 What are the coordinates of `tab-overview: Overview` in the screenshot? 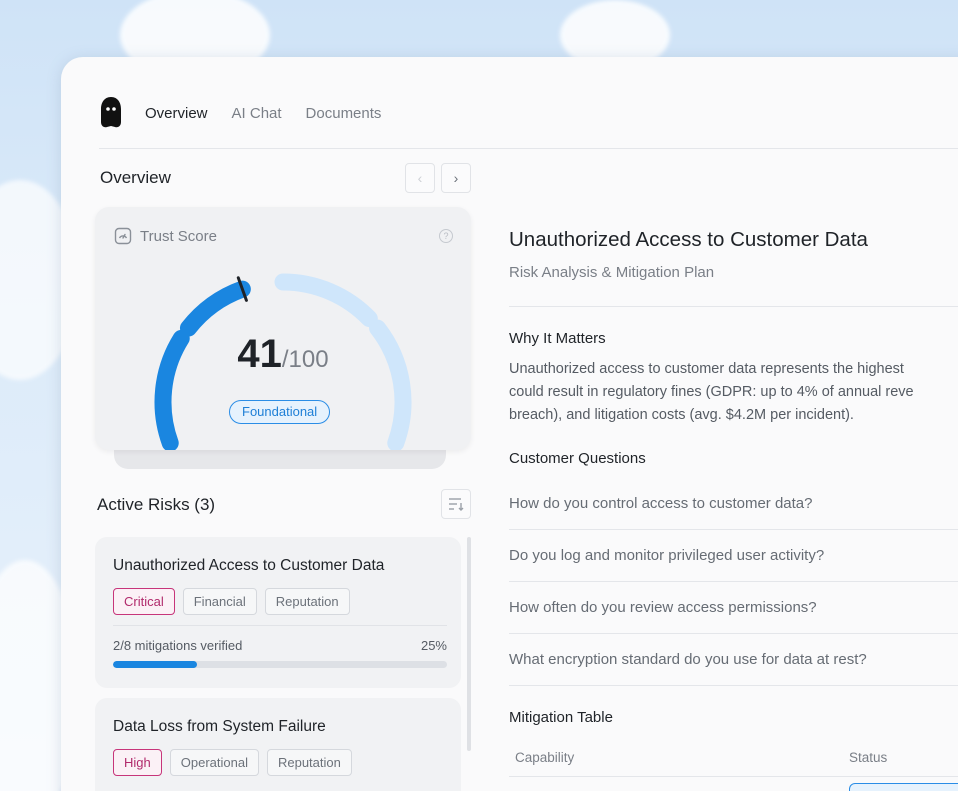 It's located at (176, 113).